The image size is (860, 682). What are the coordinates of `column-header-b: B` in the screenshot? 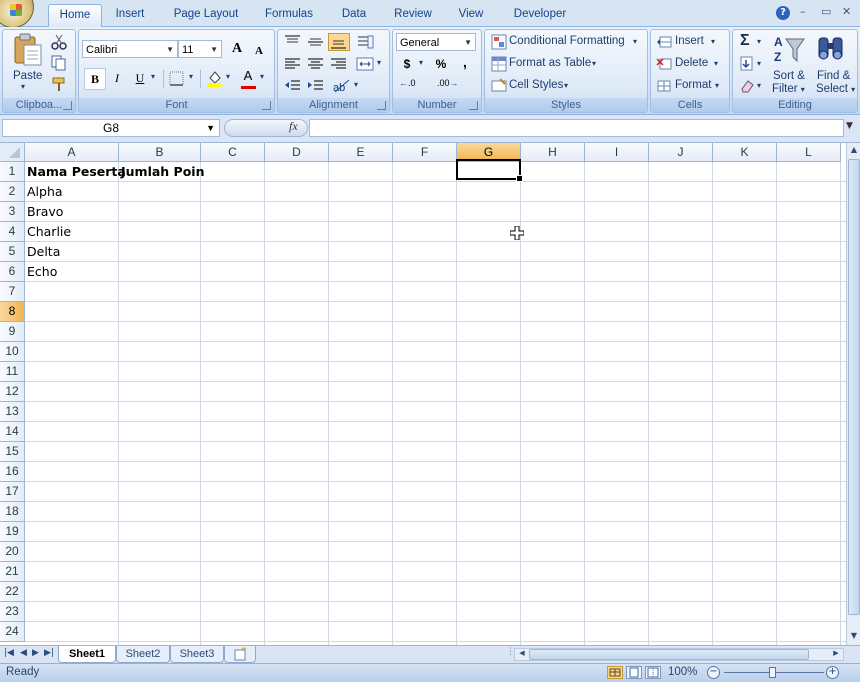 It's located at (160, 152).